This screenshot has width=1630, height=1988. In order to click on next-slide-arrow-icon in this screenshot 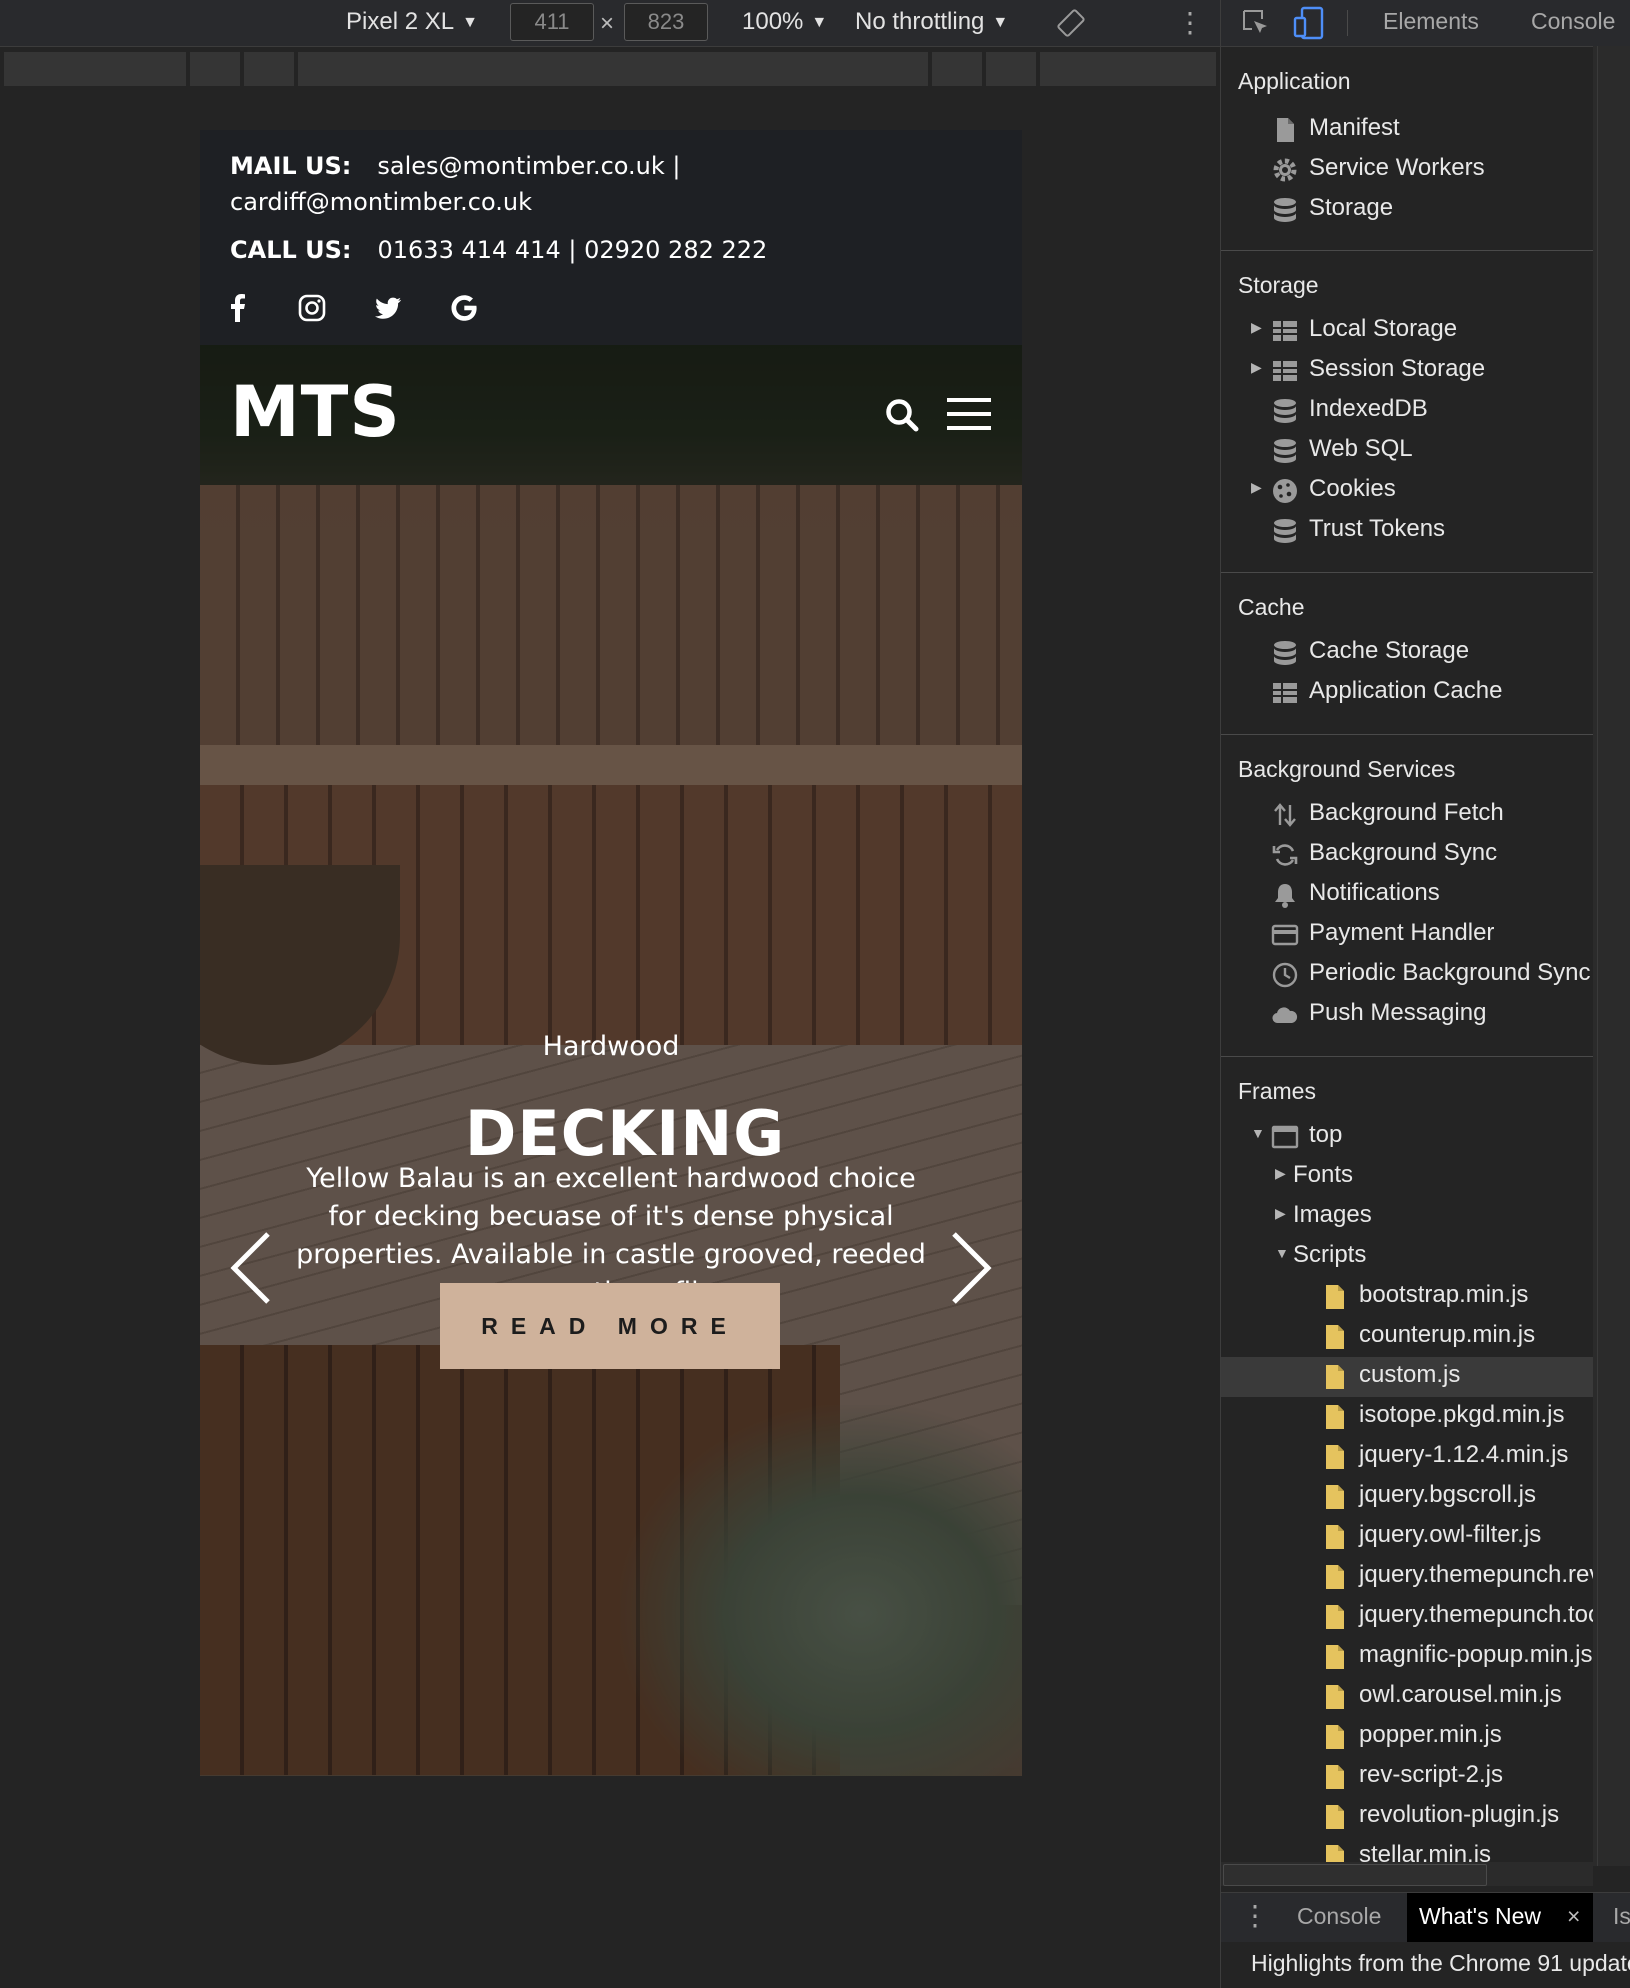, I will do `click(972, 1268)`.